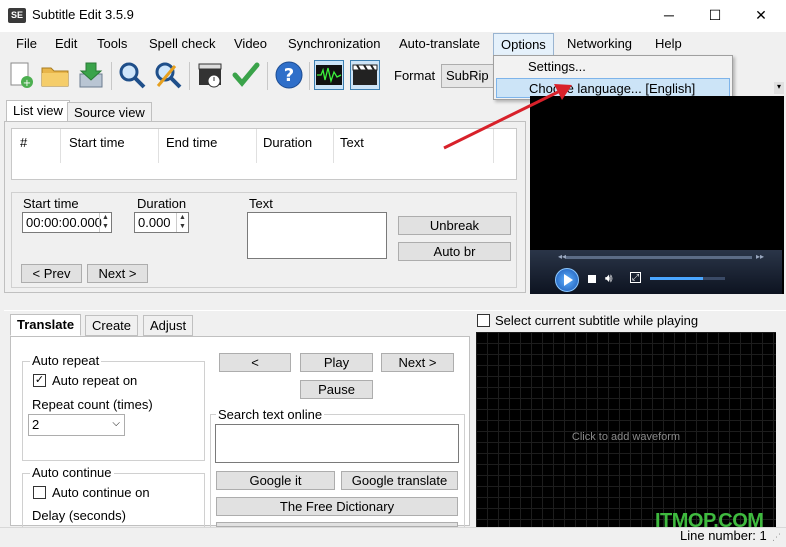 The image size is (786, 547). I want to click on menu-networking: Networking, so click(599, 43).